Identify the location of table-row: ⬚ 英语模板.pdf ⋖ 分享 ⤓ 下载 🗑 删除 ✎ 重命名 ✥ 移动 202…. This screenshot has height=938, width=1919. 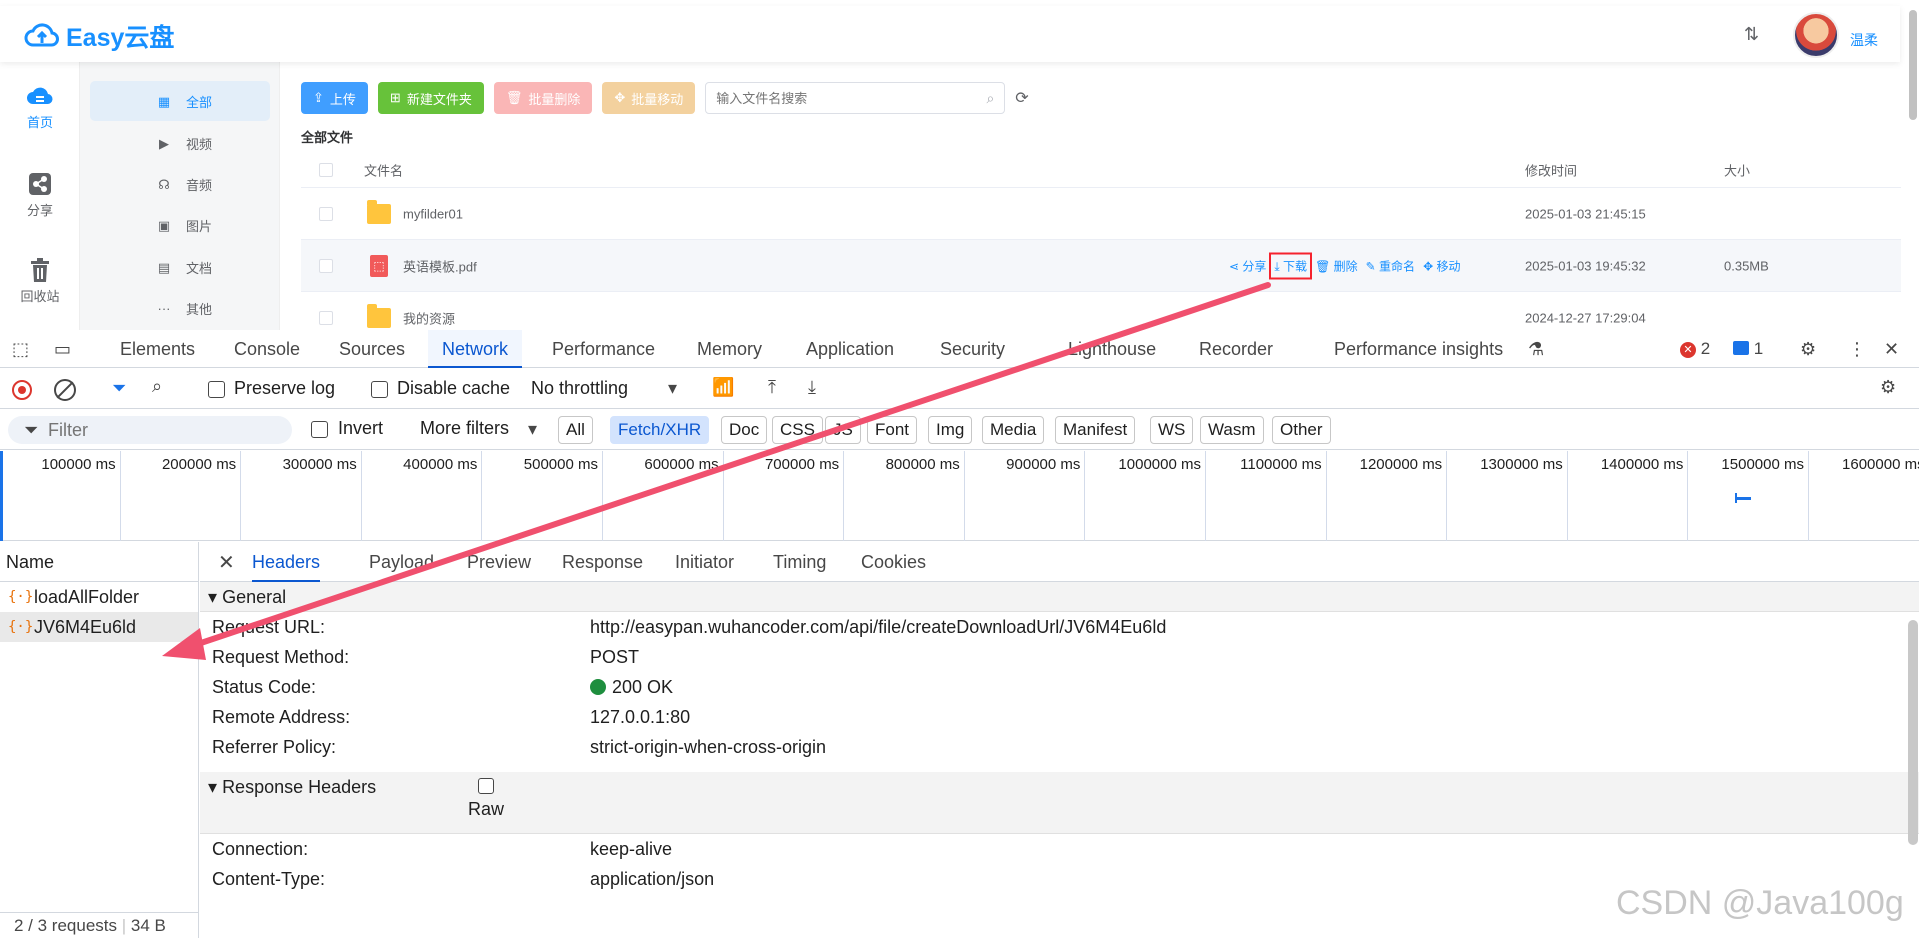
(1101, 266).